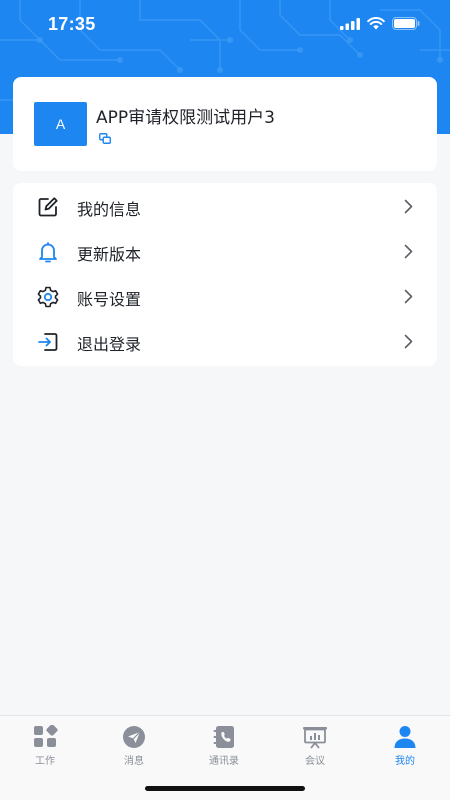 This screenshot has width=450, height=800. What do you see at coordinates (134, 761) in the screenshot?
I see `tab-label: 消息` at bounding box center [134, 761].